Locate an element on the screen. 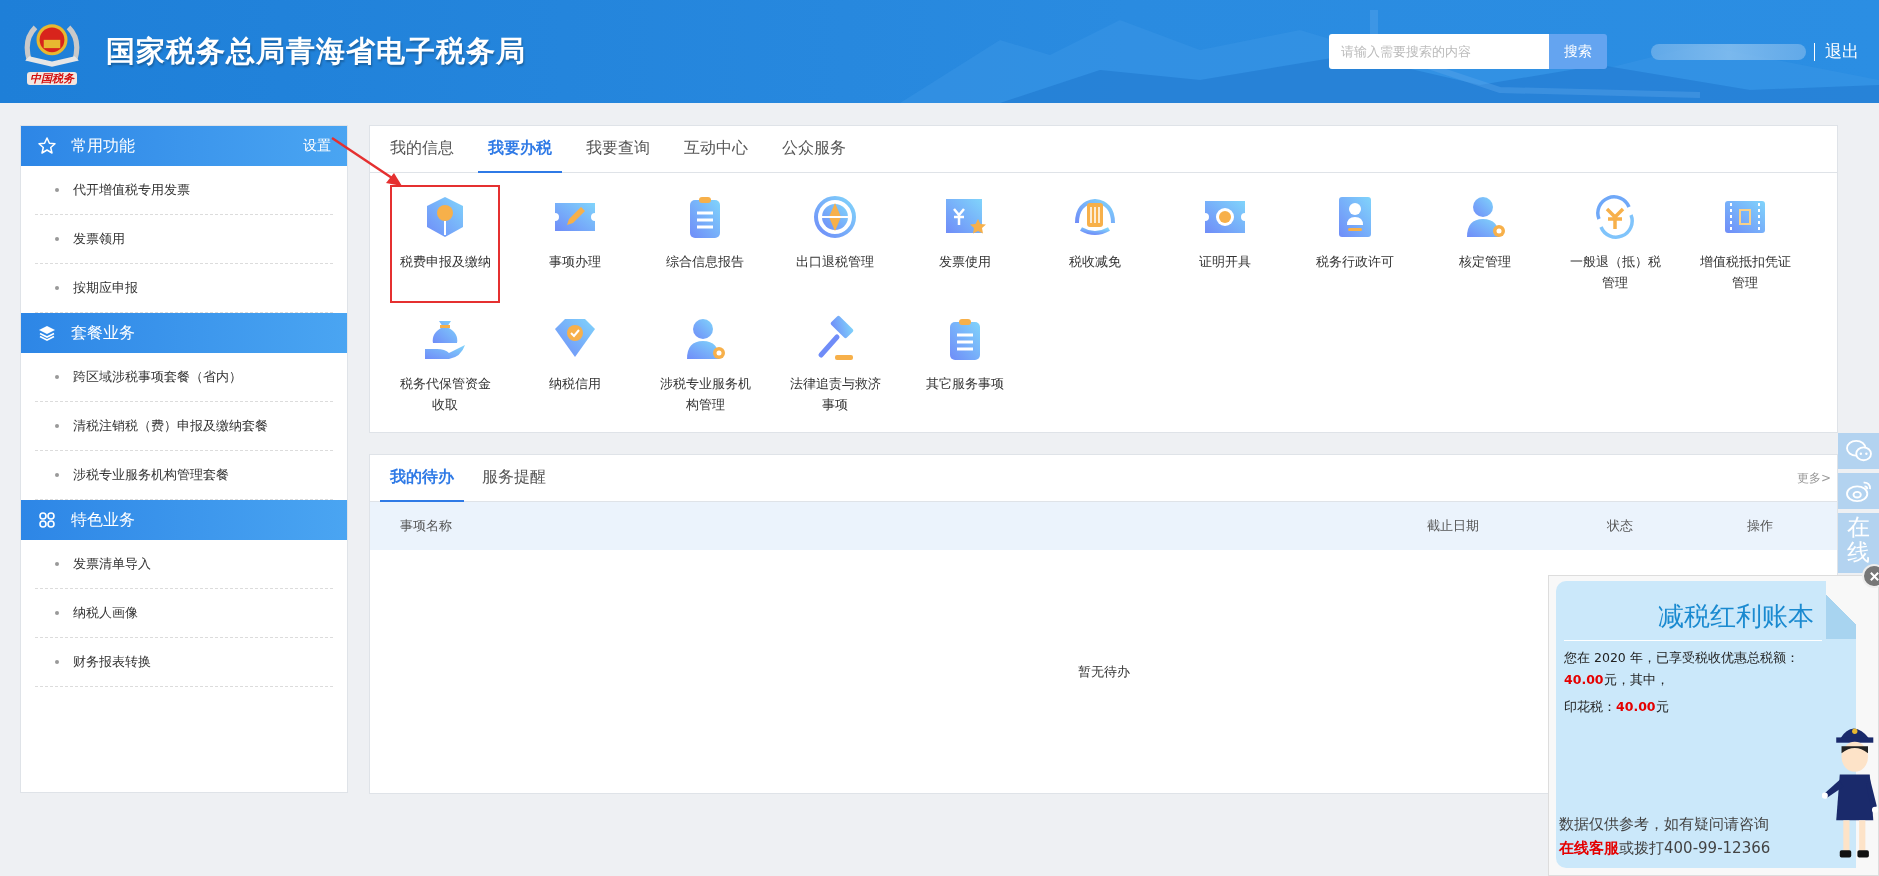 This screenshot has height=876, width=1879. service-item: 综合信息报告 is located at coordinates (705, 244).